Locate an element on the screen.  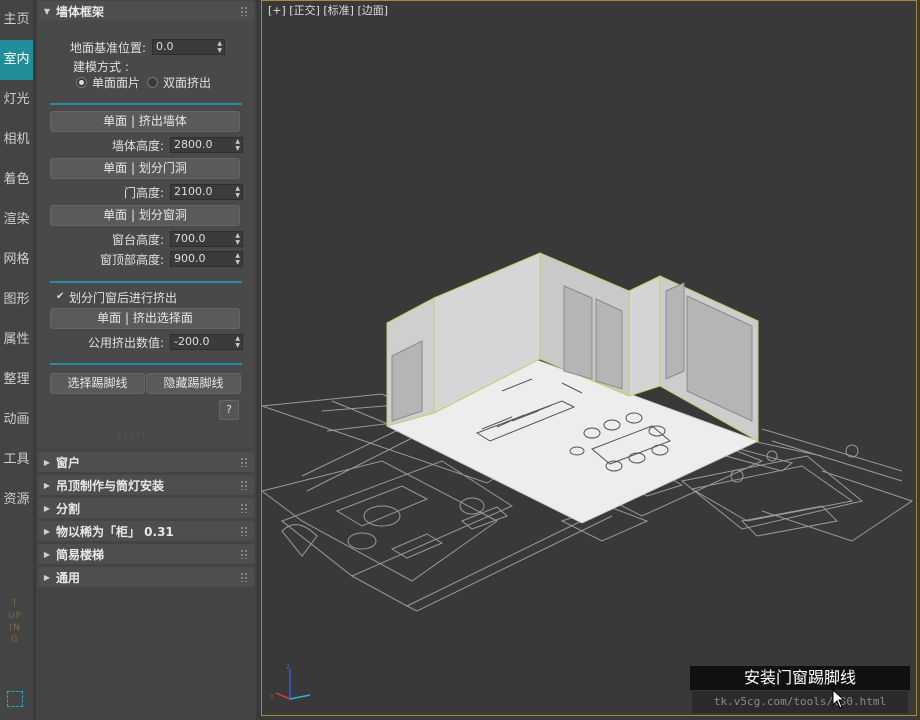
common-extrude-label: 公用挤出数值: is located at coordinates (126, 343).